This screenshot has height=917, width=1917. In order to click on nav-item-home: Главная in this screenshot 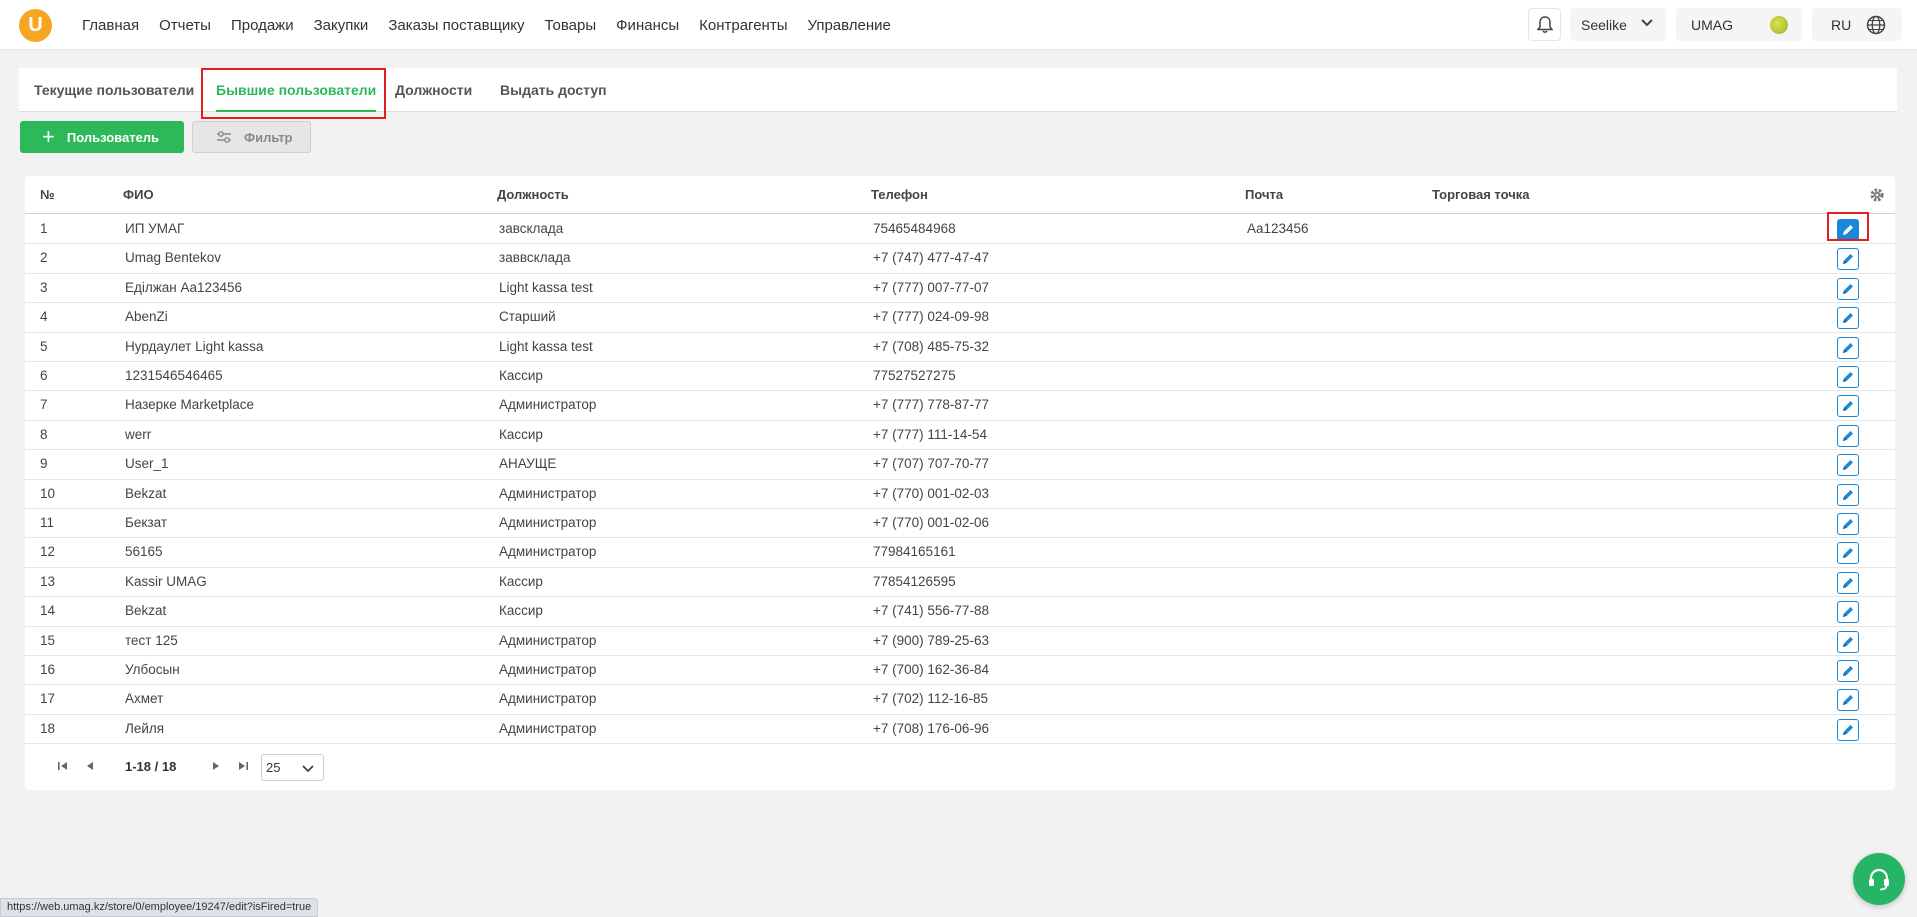, I will do `click(115, 25)`.